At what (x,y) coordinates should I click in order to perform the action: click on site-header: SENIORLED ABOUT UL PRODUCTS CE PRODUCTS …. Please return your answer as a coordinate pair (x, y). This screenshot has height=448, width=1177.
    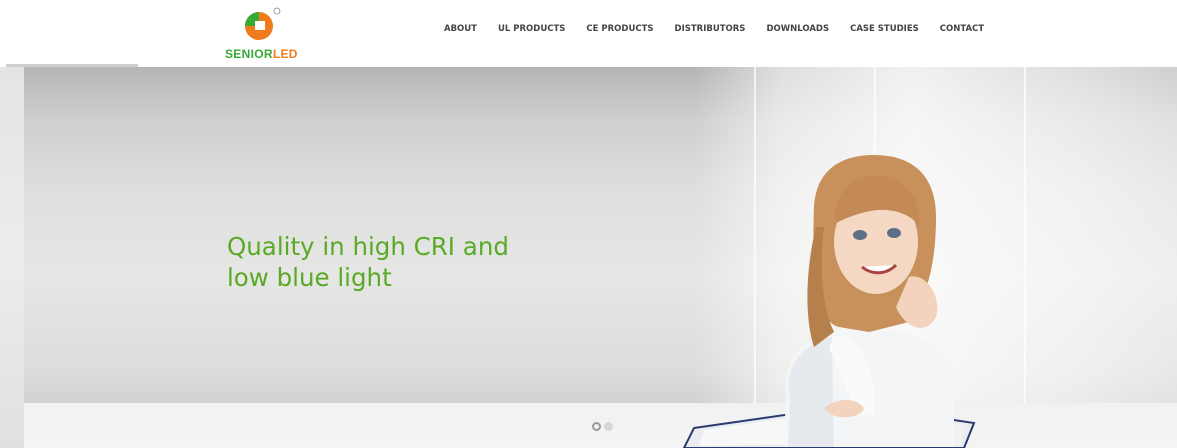
    Looking at the image, I should click on (588, 32).